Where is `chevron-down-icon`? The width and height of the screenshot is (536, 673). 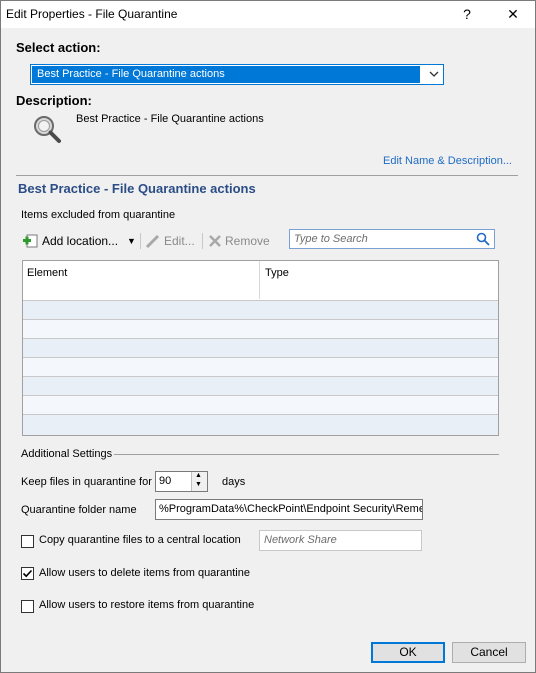
chevron-down-icon is located at coordinates (434, 74).